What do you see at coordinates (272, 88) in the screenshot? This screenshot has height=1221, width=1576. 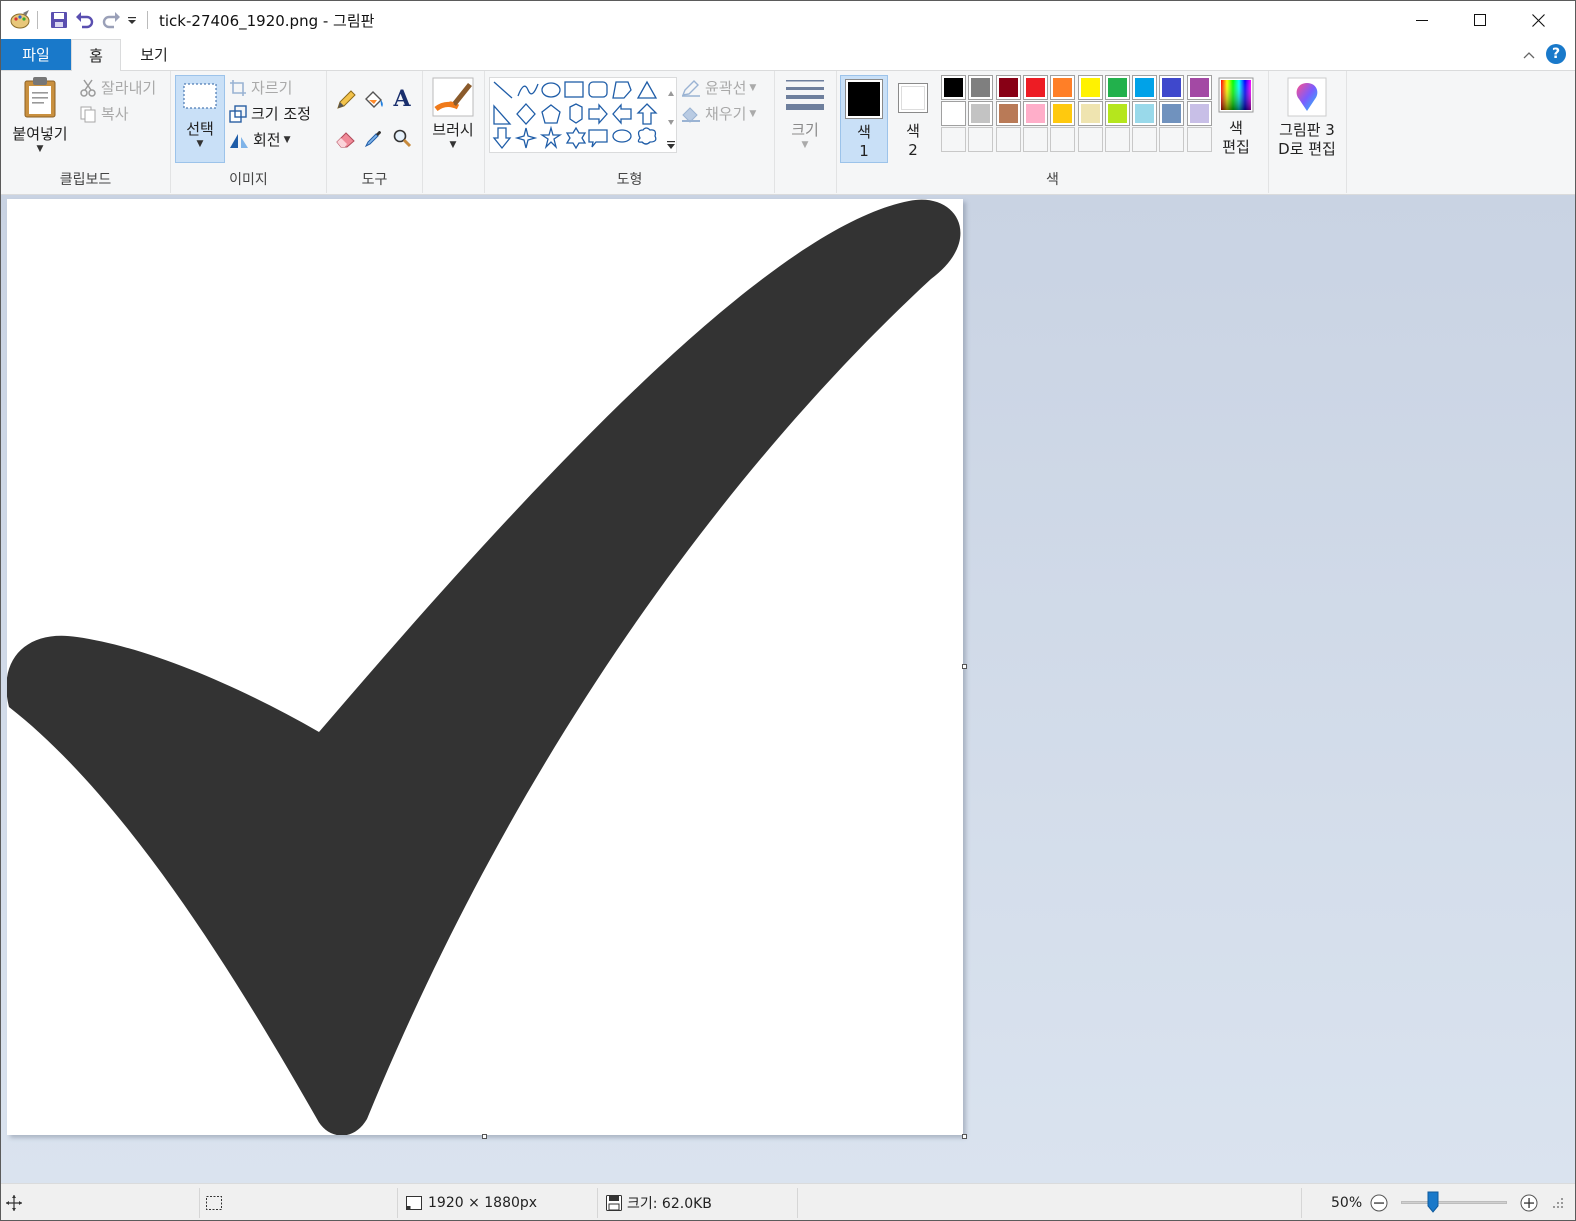 I see `crop-label: 자르기` at bounding box center [272, 88].